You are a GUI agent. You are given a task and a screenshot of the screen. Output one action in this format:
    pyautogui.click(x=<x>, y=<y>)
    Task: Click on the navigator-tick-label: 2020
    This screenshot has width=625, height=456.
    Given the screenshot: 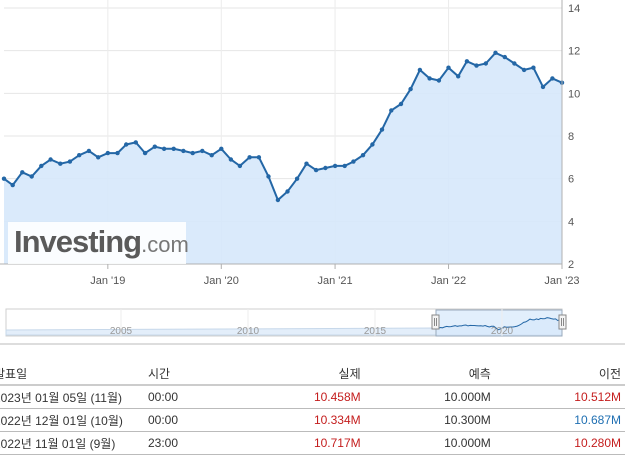 What is the action you would take?
    pyautogui.click(x=502, y=331)
    